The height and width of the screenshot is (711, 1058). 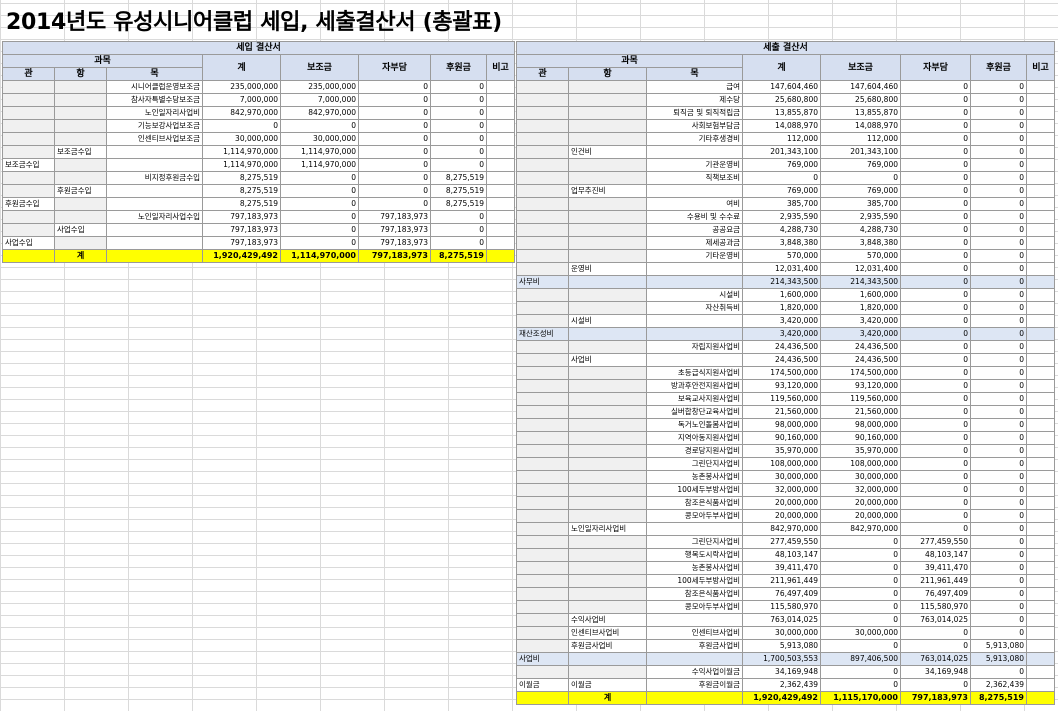 I want to click on total-subsidy: 1,114,970,000, so click(x=319, y=256).